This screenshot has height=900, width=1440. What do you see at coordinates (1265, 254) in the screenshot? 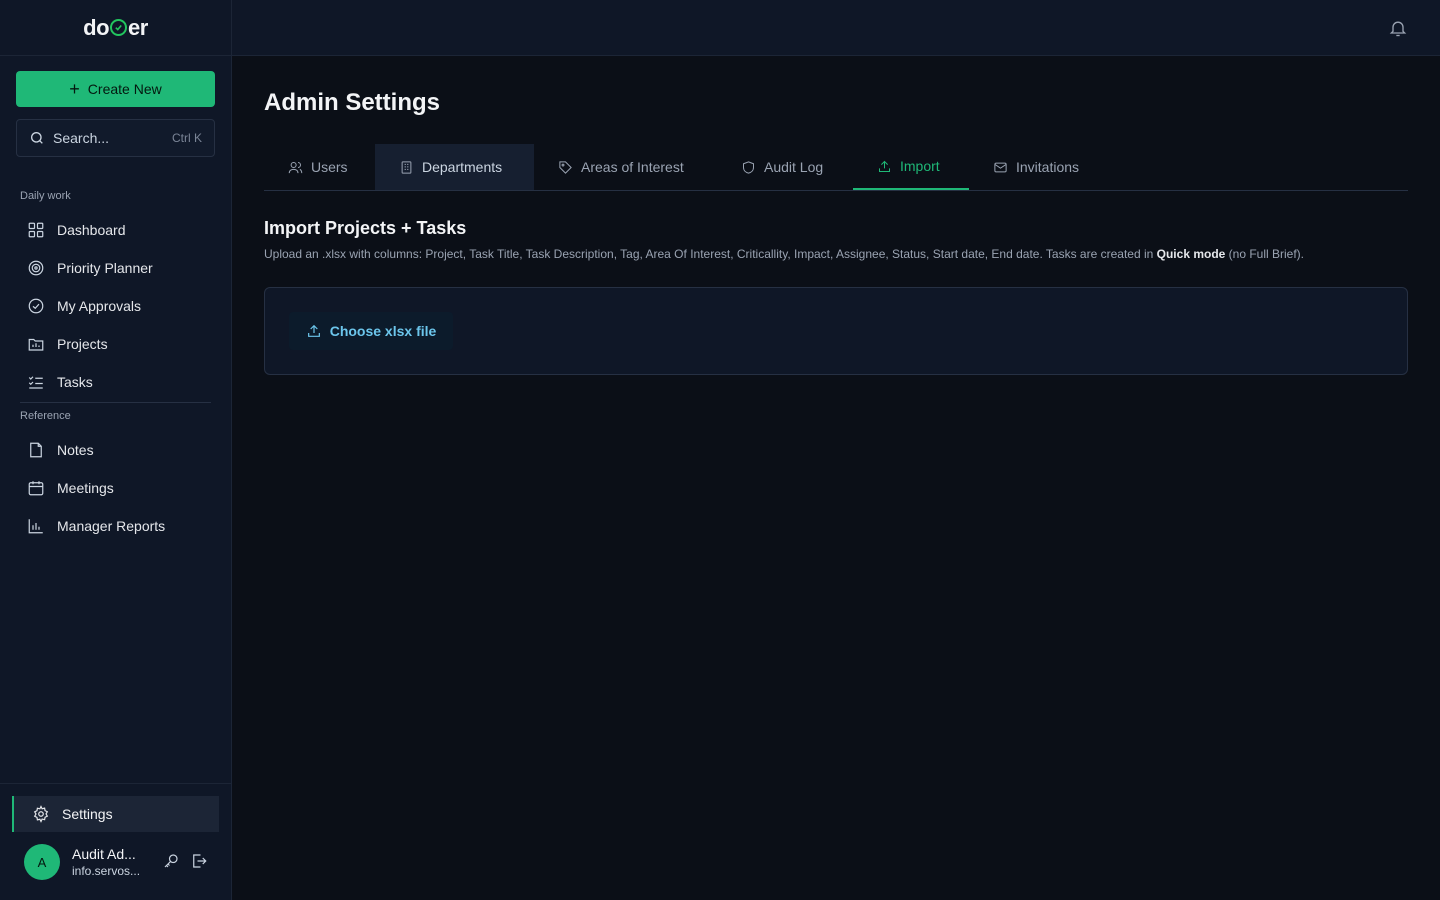
I see `import-desc-suffix: (no Full Brief).` at bounding box center [1265, 254].